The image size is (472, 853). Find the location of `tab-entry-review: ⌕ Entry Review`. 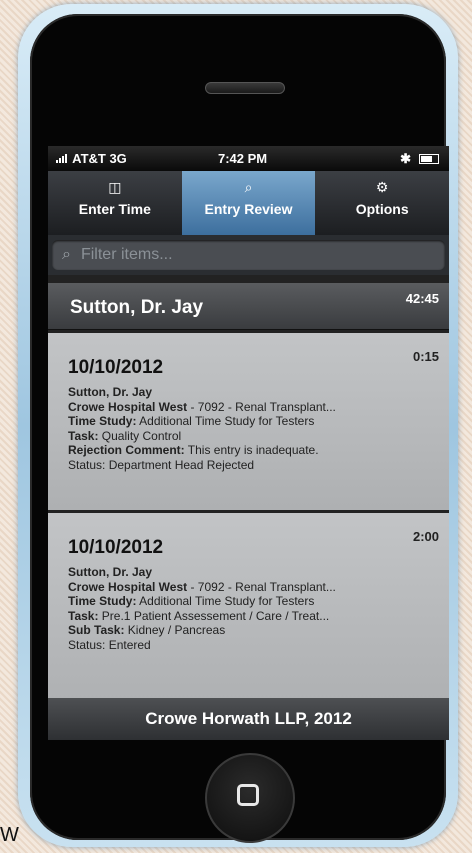

tab-entry-review: ⌕ Entry Review is located at coordinates (248, 203).